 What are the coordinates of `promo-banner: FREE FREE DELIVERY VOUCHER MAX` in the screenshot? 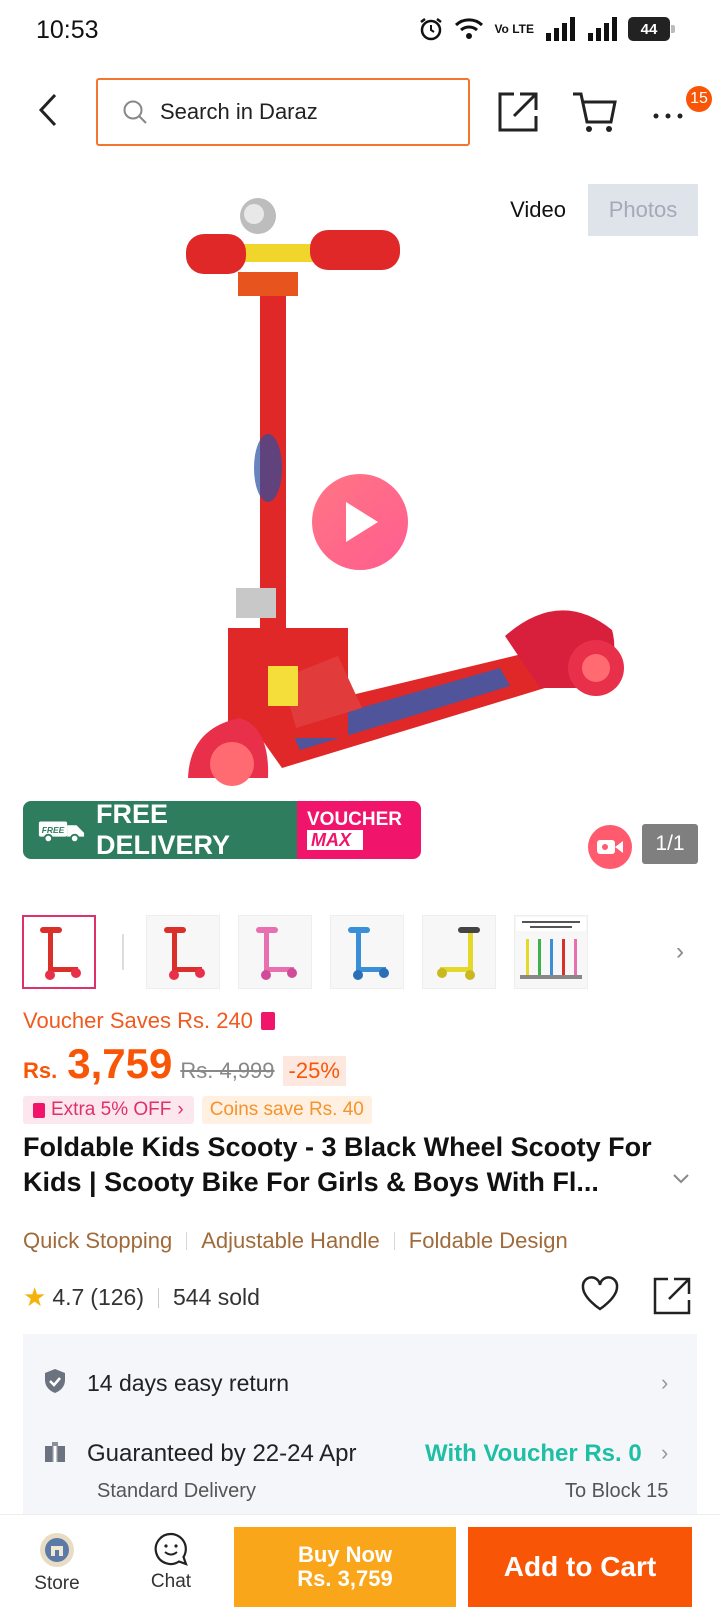 It's located at (222, 830).